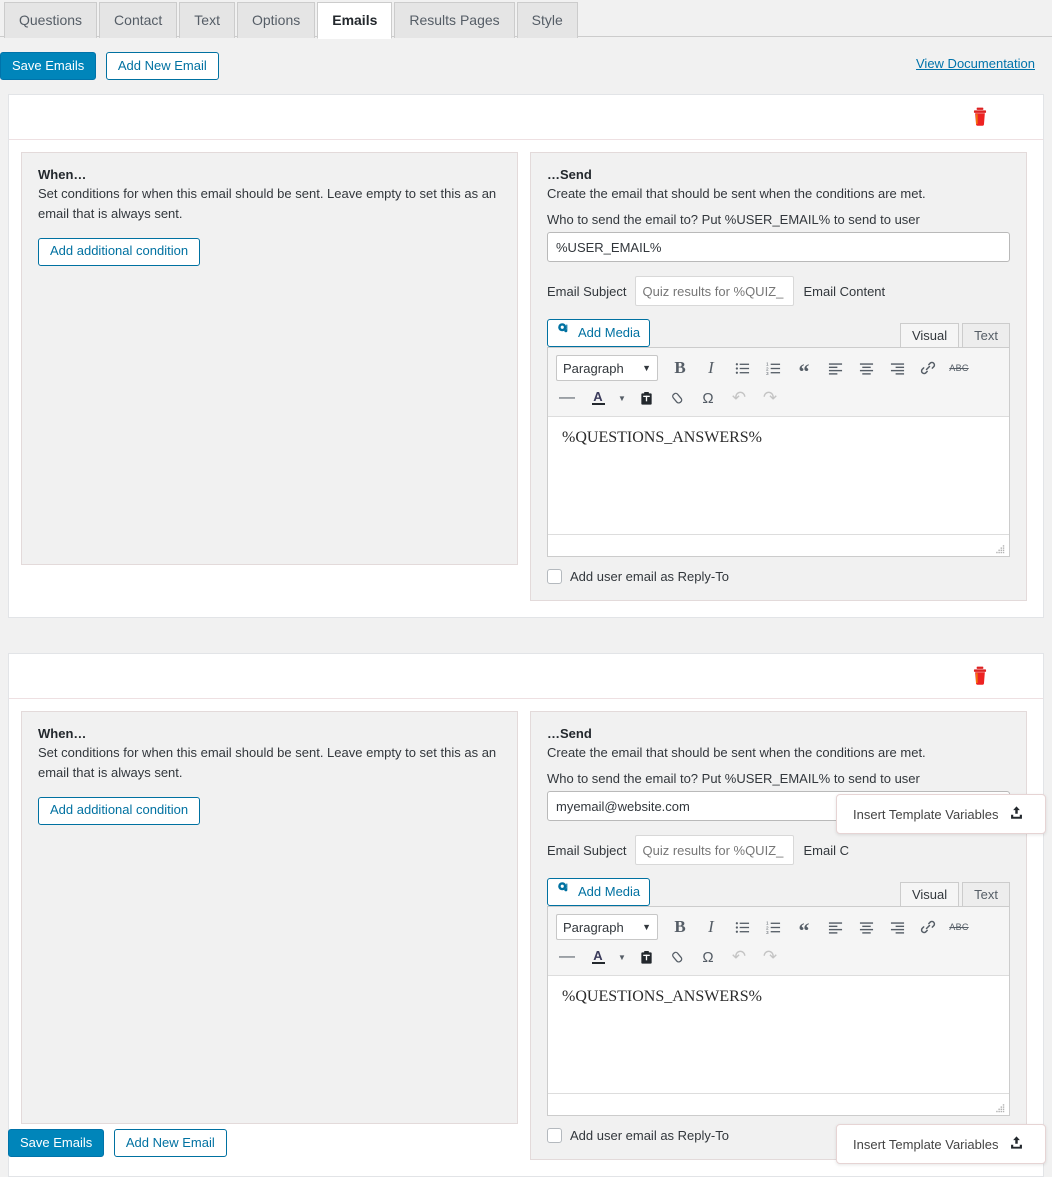 Image resolution: width=1052 pixels, height=1177 pixels. Describe the element at coordinates (778, 1104) in the screenshot. I see `editor-statusbar` at that location.